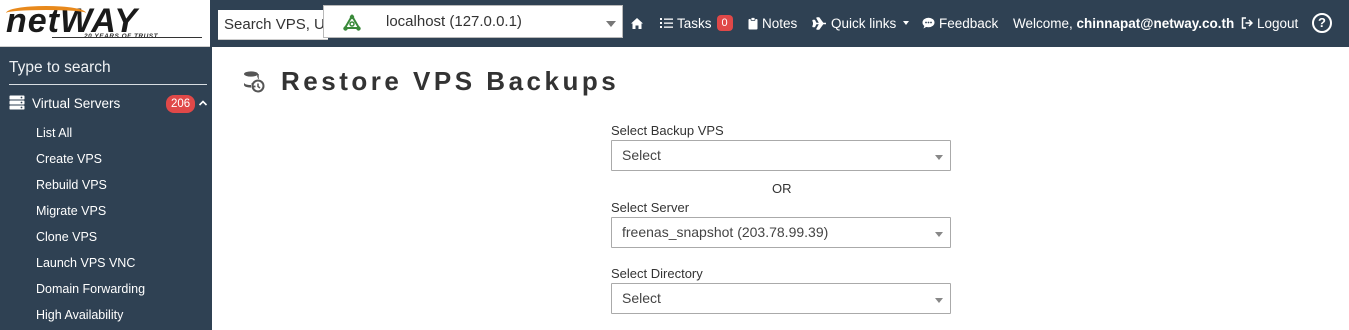  I want to click on nav-quick-links-label: Quick links, so click(864, 23).